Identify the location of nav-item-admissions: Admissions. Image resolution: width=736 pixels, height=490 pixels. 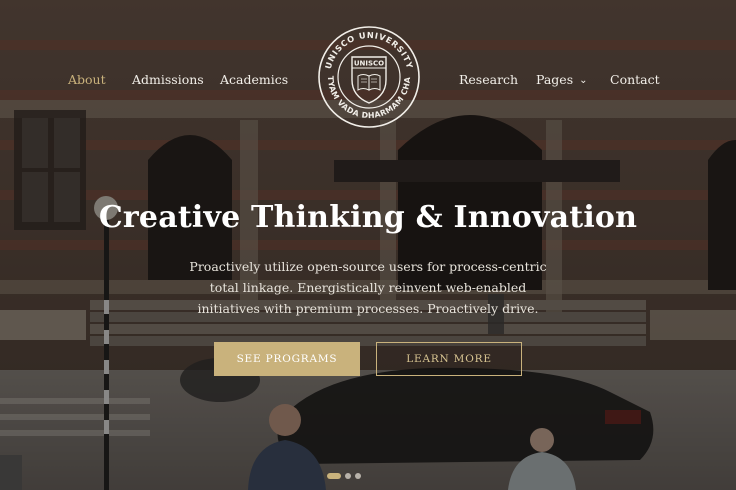
(168, 79).